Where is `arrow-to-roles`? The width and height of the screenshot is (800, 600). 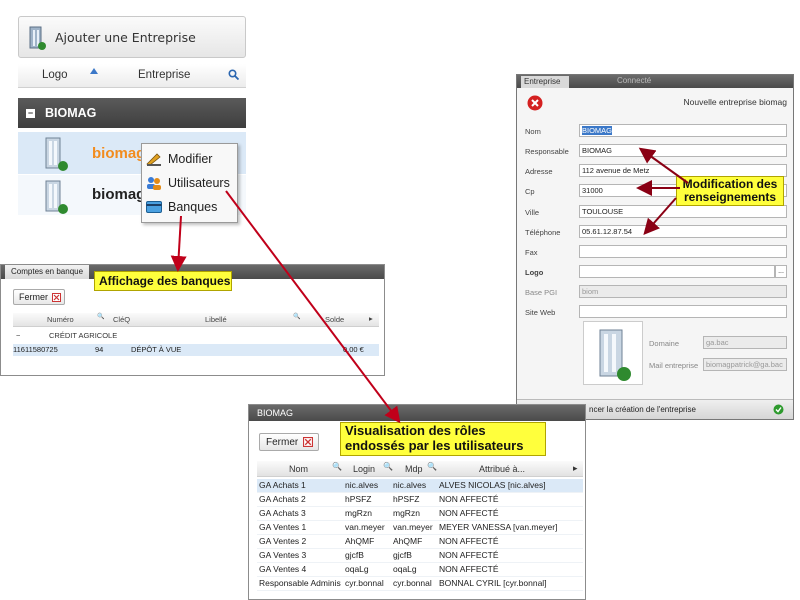
arrow-to-roles is located at coordinates (313, 307).